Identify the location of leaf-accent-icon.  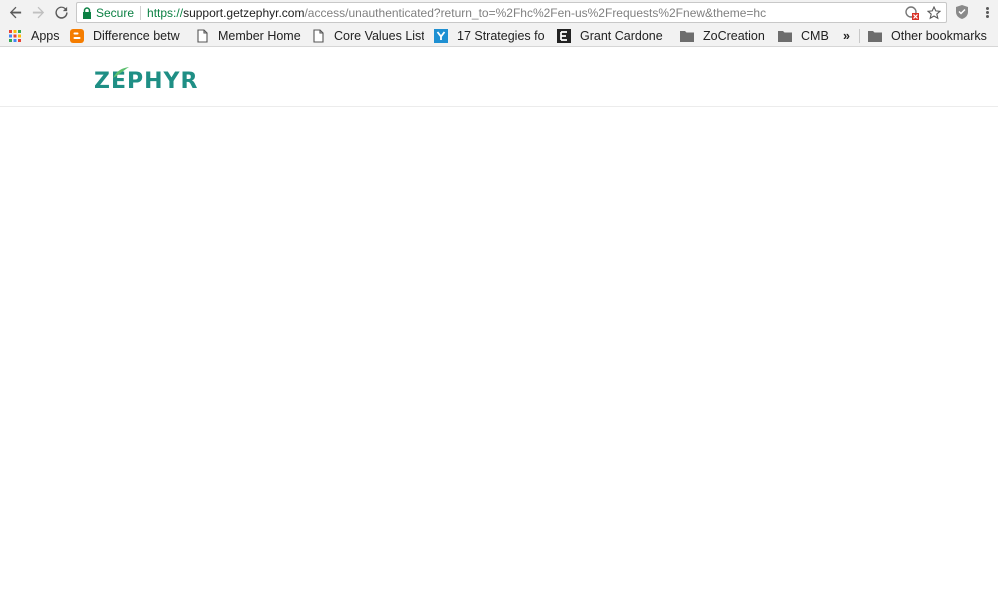
(121, 72).